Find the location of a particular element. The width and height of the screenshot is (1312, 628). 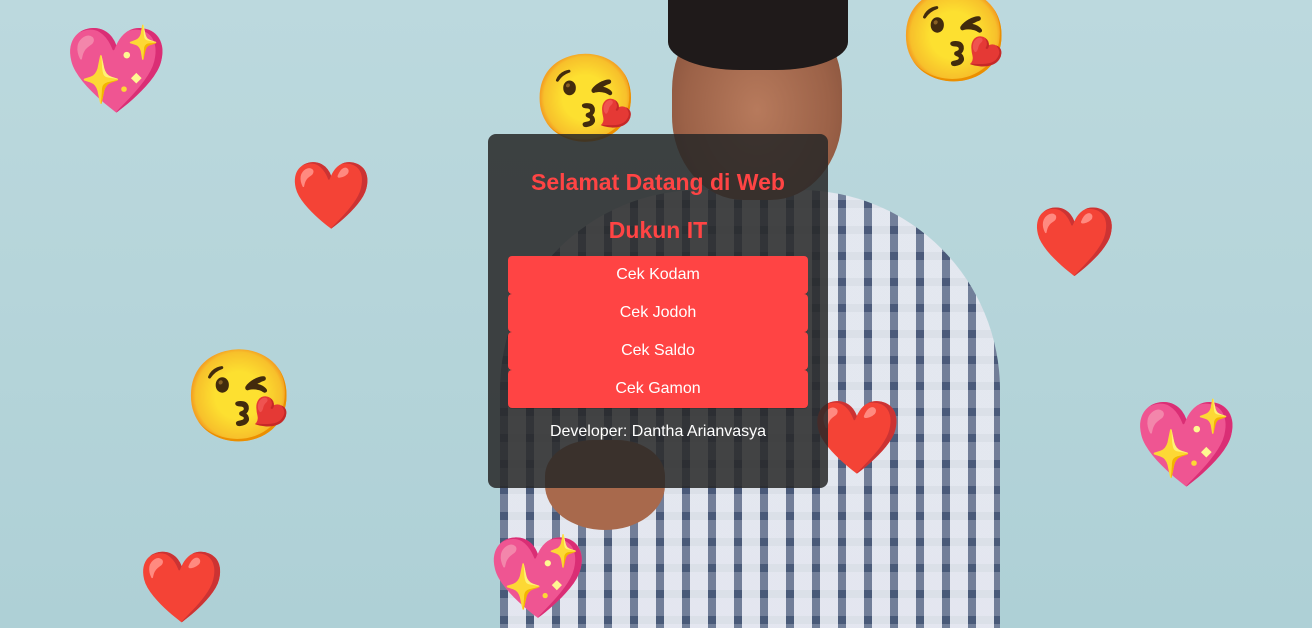

cek-kodam-button: Cek Kodam is located at coordinates (658, 275).